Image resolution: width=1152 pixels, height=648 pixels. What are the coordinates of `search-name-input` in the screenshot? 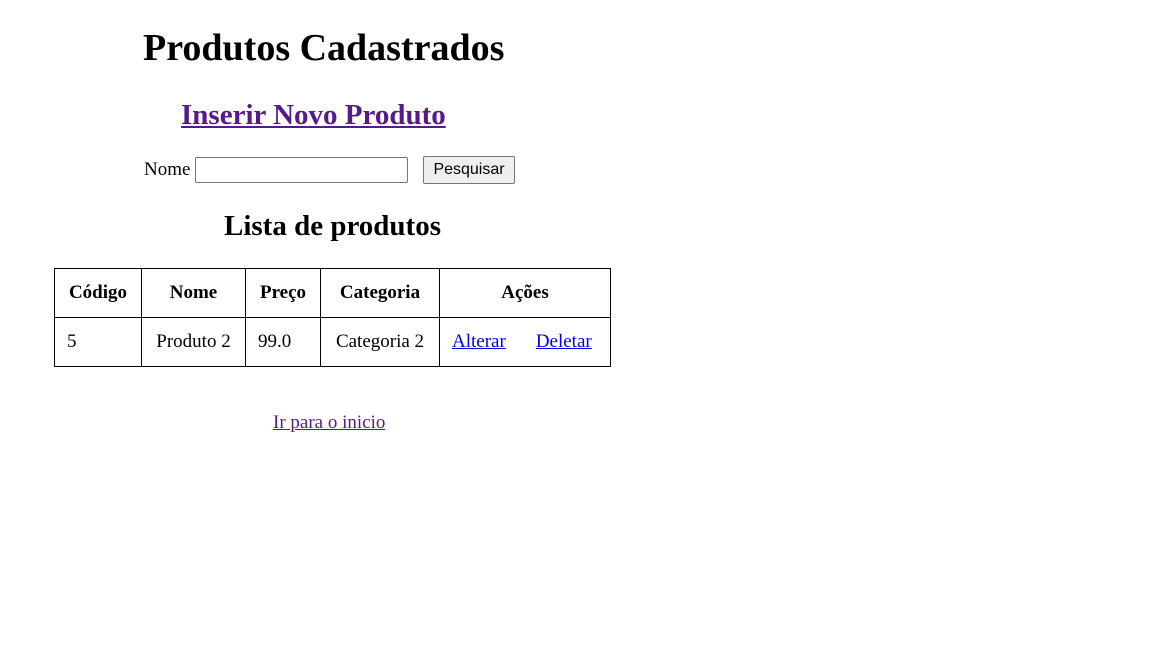 It's located at (302, 170).